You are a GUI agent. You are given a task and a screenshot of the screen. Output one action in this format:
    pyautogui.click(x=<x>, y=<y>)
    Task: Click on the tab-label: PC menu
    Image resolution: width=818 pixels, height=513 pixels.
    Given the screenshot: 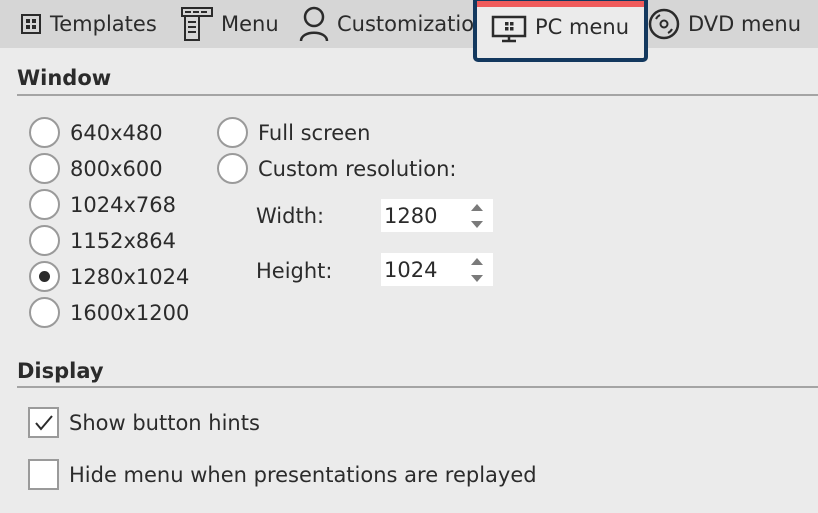 What is the action you would take?
    pyautogui.click(x=582, y=27)
    